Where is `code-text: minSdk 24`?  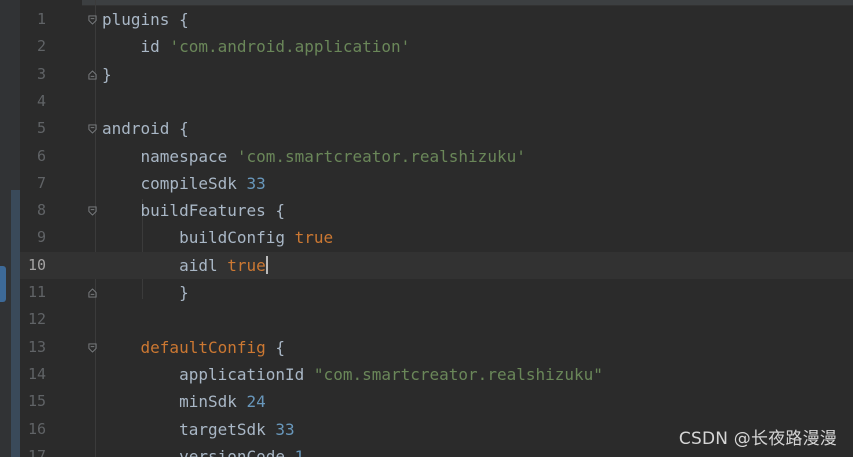
code-text: minSdk 24 is located at coordinates (184, 401).